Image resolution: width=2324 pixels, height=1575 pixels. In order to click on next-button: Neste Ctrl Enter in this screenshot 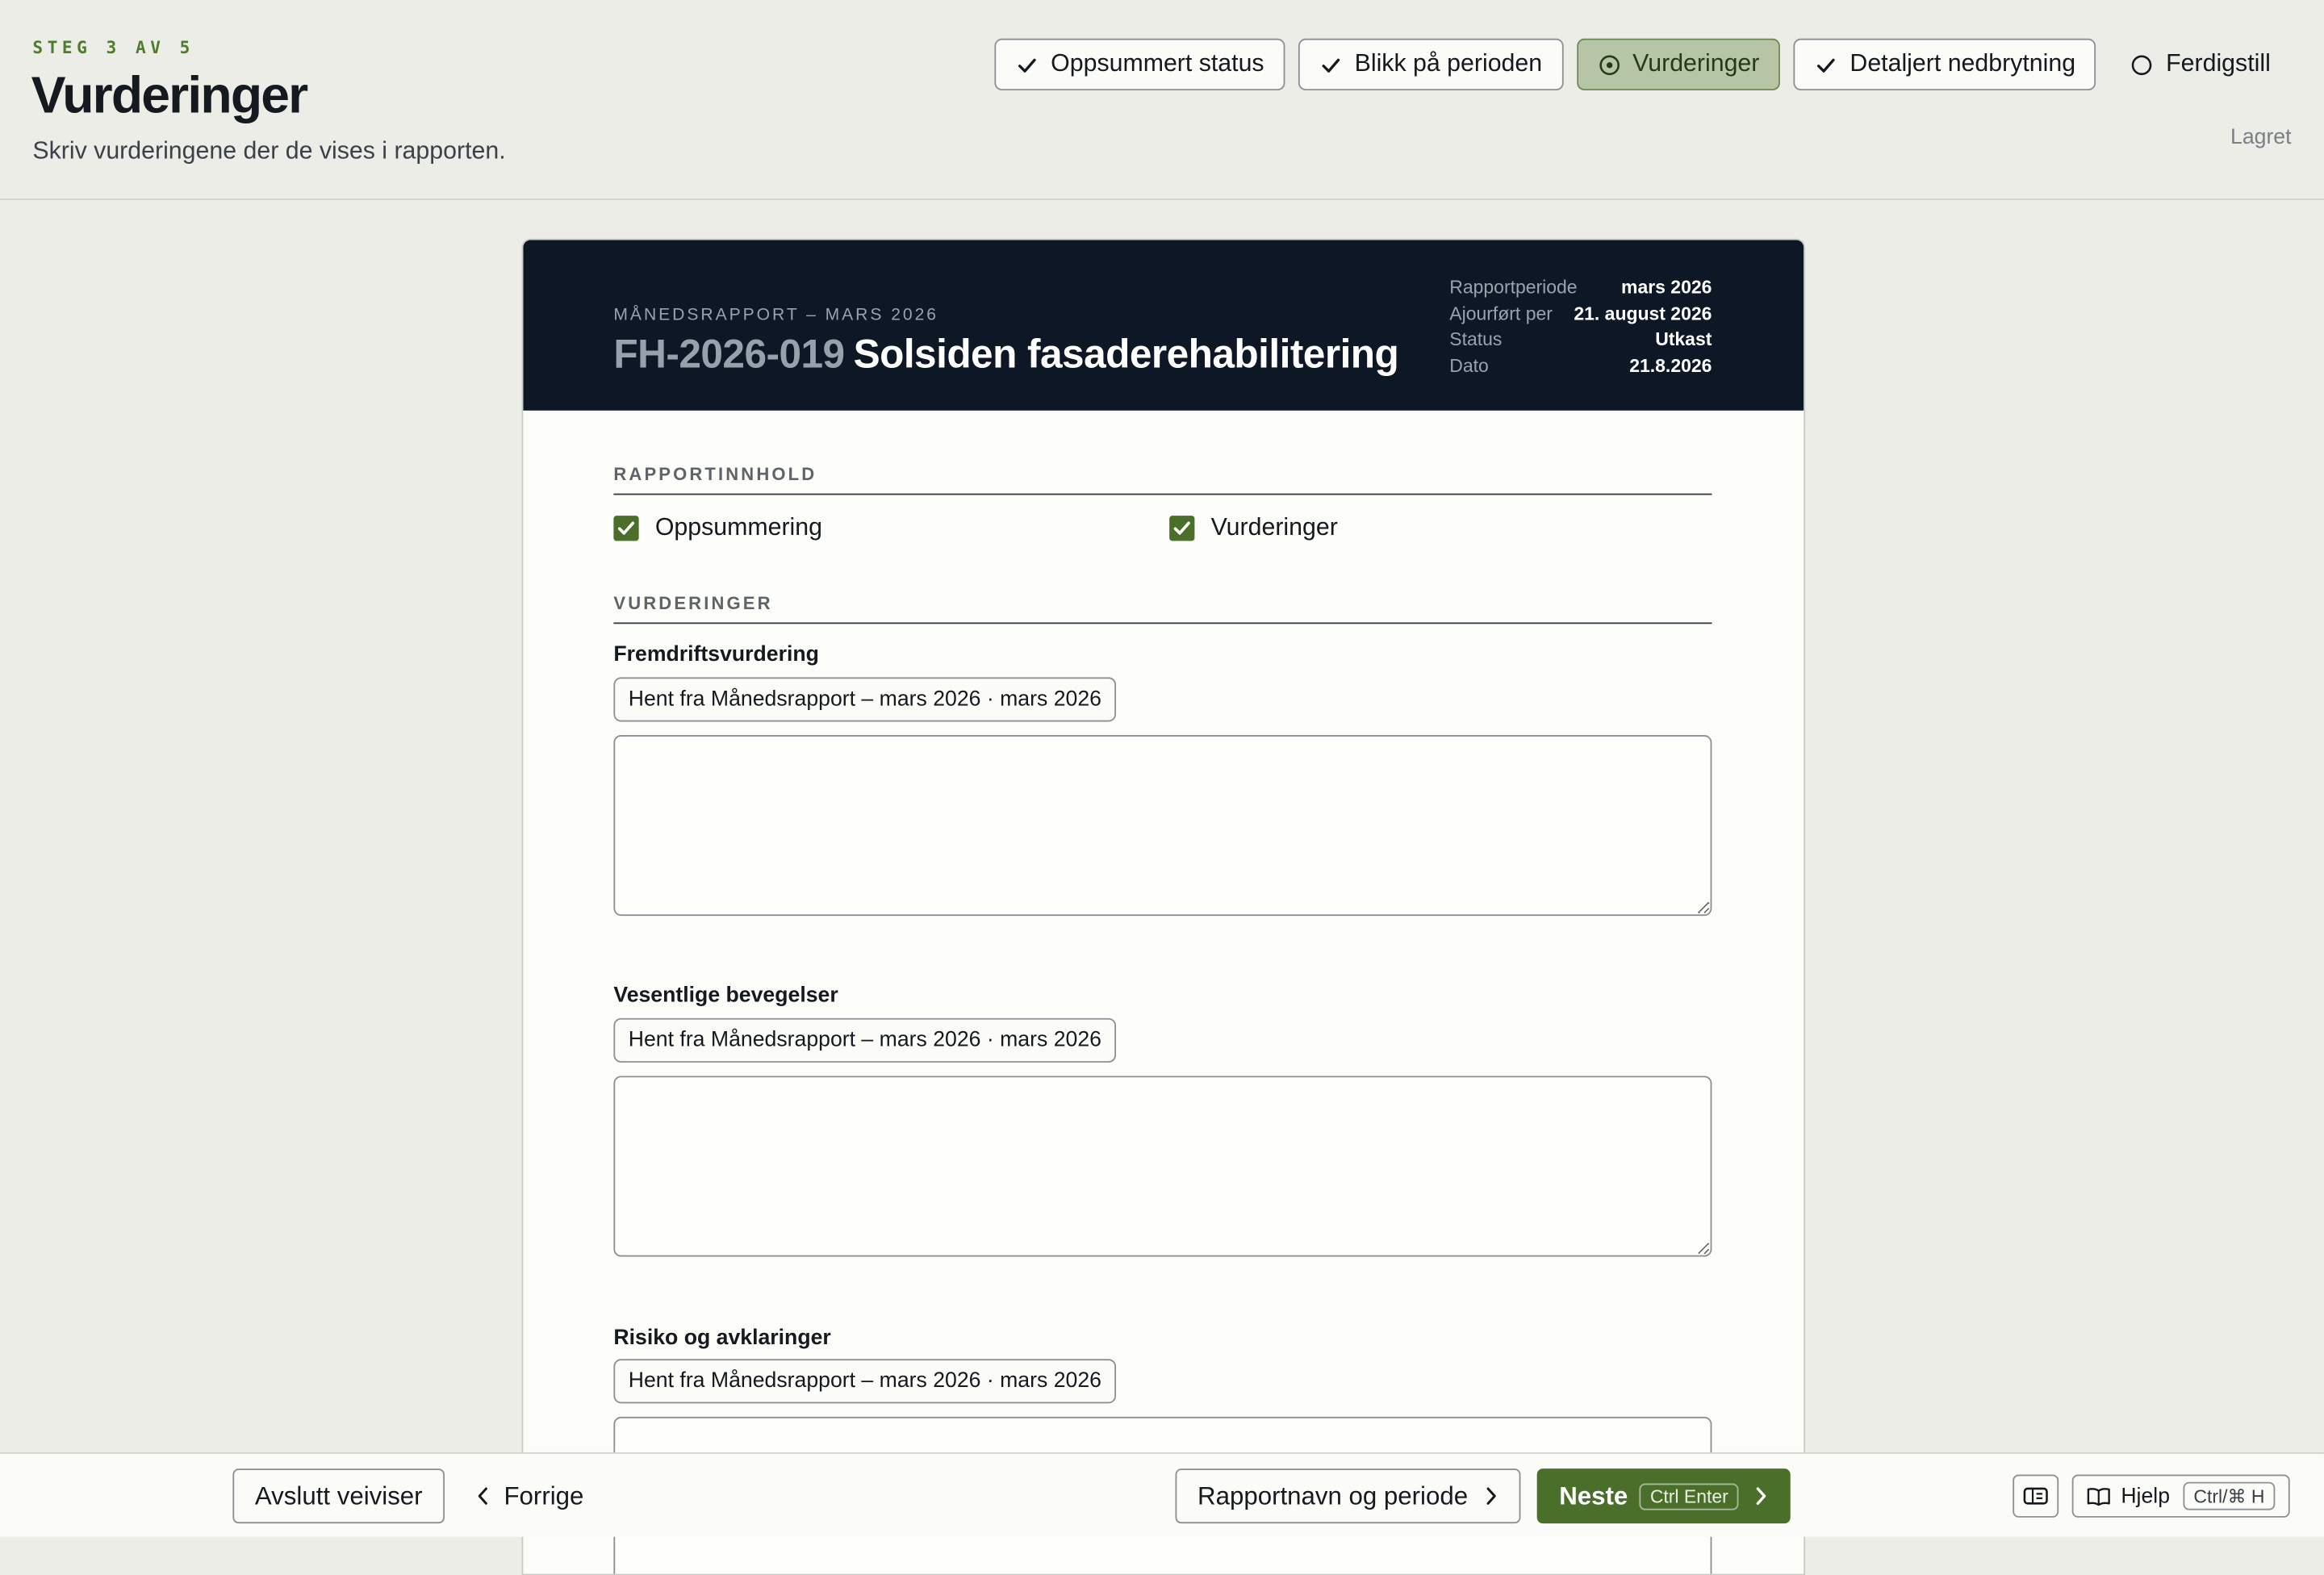, I will do `click(1663, 1496)`.